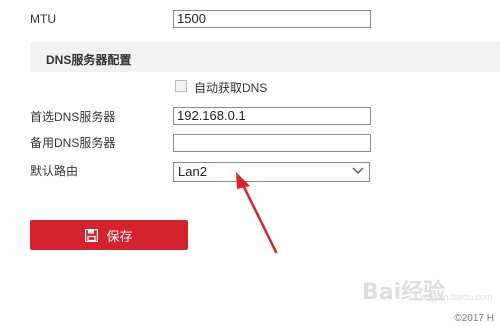 This screenshot has height=326, width=500. I want to click on mtu-input, so click(272, 19).